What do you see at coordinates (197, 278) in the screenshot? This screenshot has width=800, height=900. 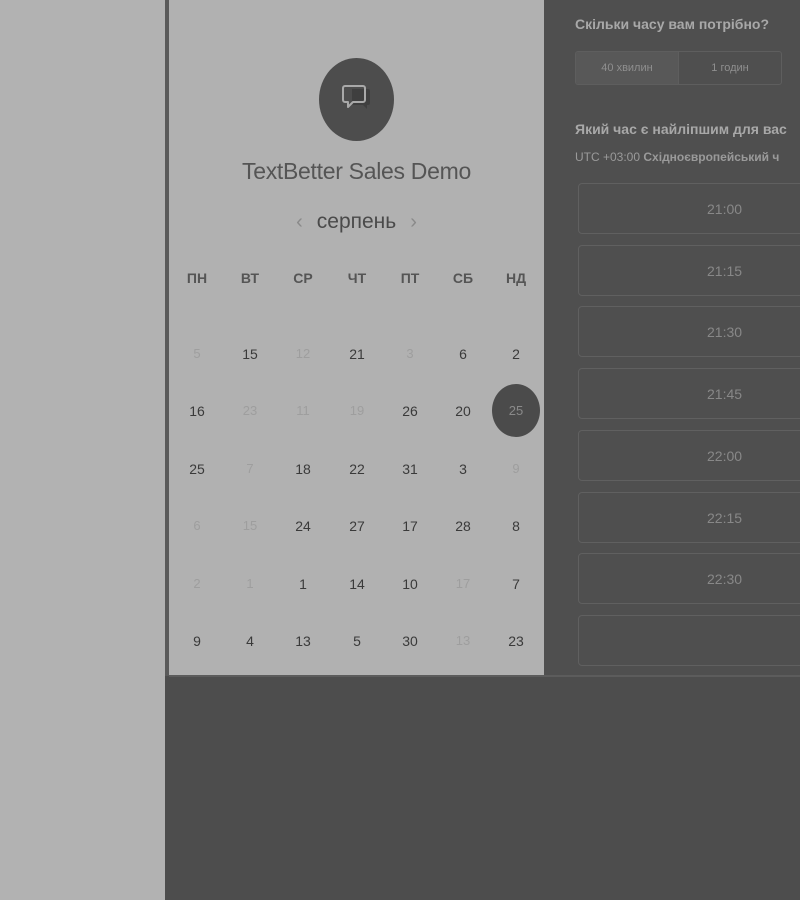 I see `weekday-label: ПН` at bounding box center [197, 278].